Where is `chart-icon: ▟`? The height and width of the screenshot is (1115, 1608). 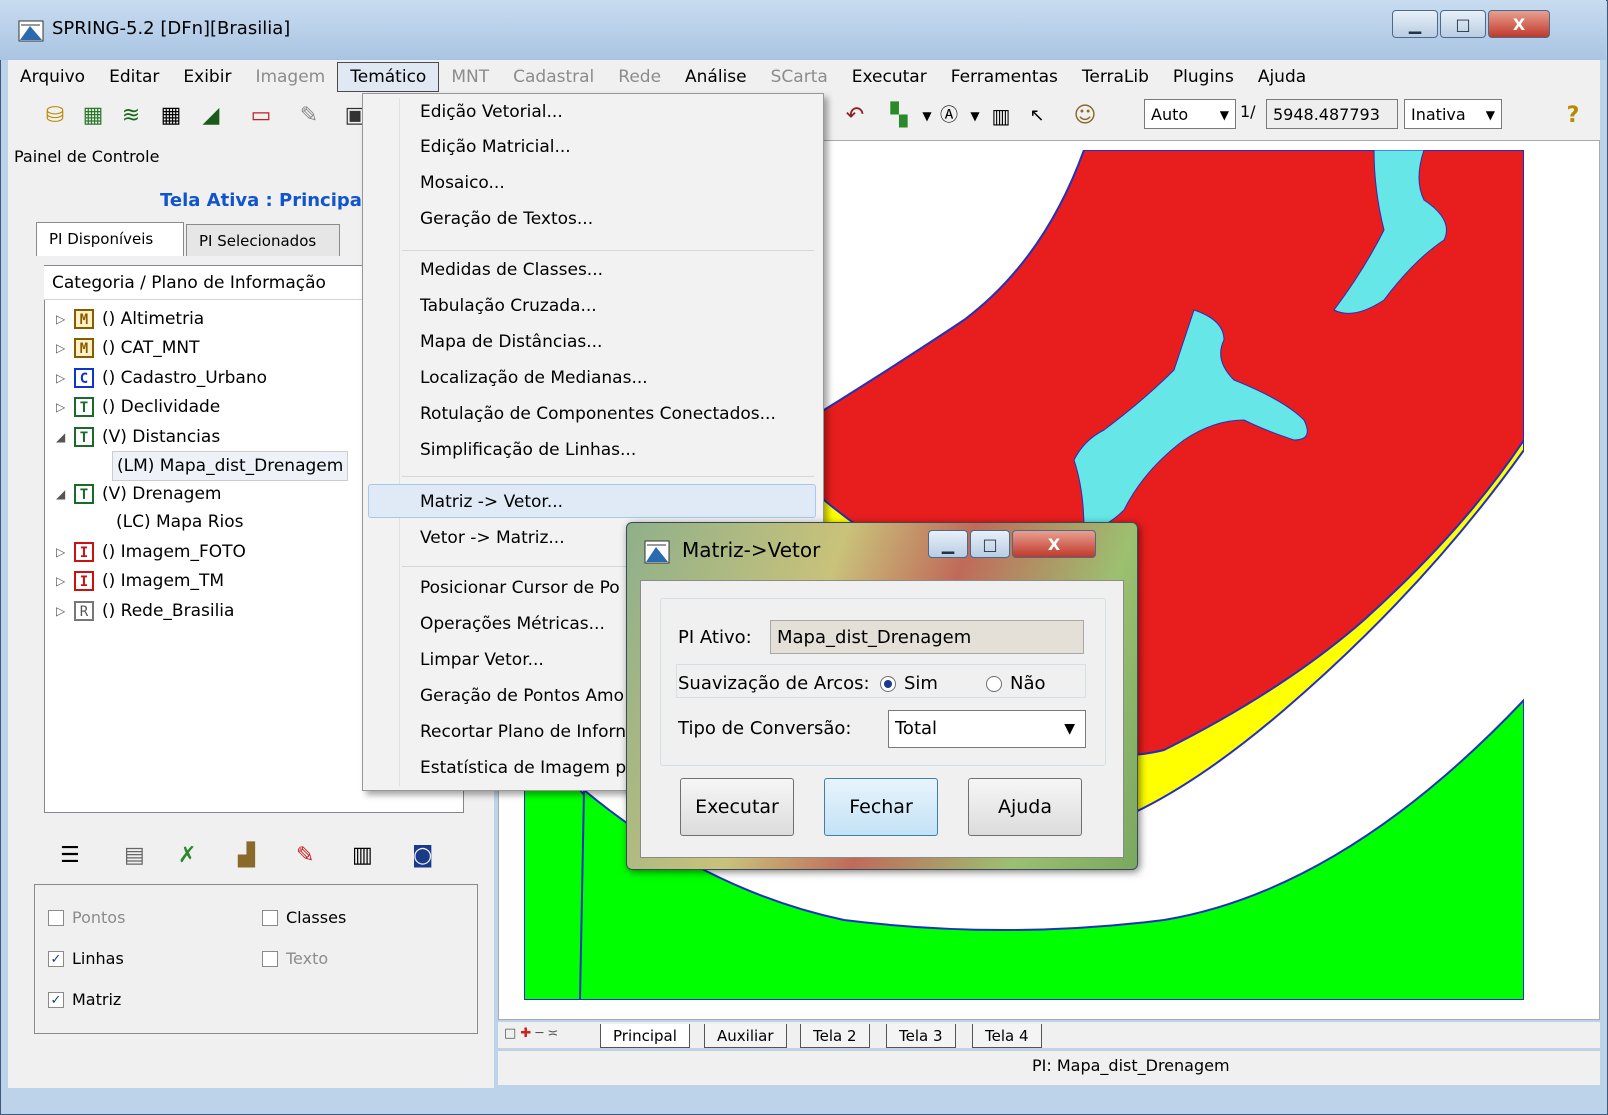 chart-icon: ▟ is located at coordinates (246, 856).